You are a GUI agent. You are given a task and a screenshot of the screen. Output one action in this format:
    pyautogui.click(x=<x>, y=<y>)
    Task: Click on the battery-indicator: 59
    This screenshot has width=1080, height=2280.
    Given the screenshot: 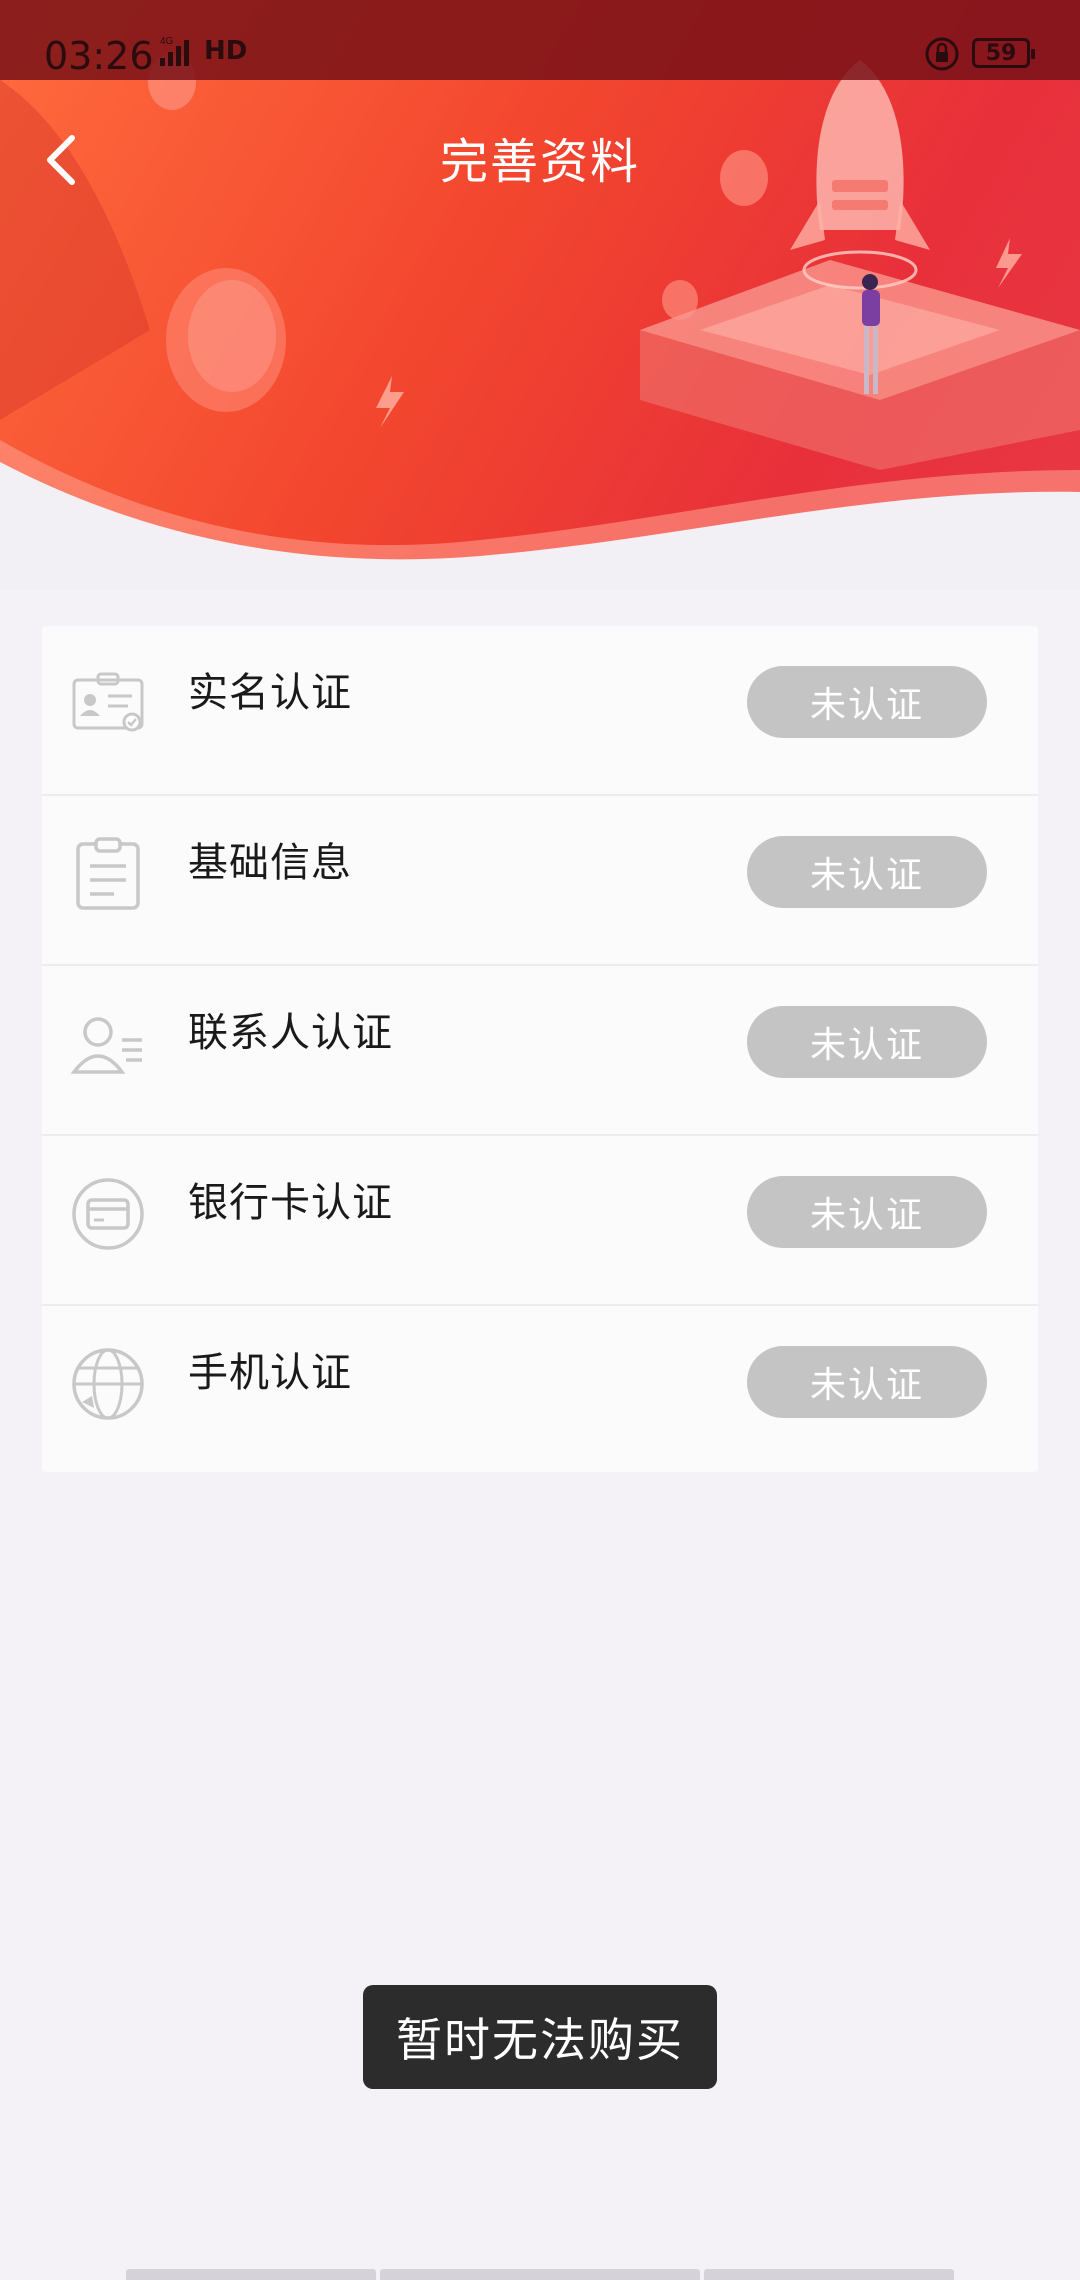 What is the action you would take?
    pyautogui.click(x=1003, y=53)
    